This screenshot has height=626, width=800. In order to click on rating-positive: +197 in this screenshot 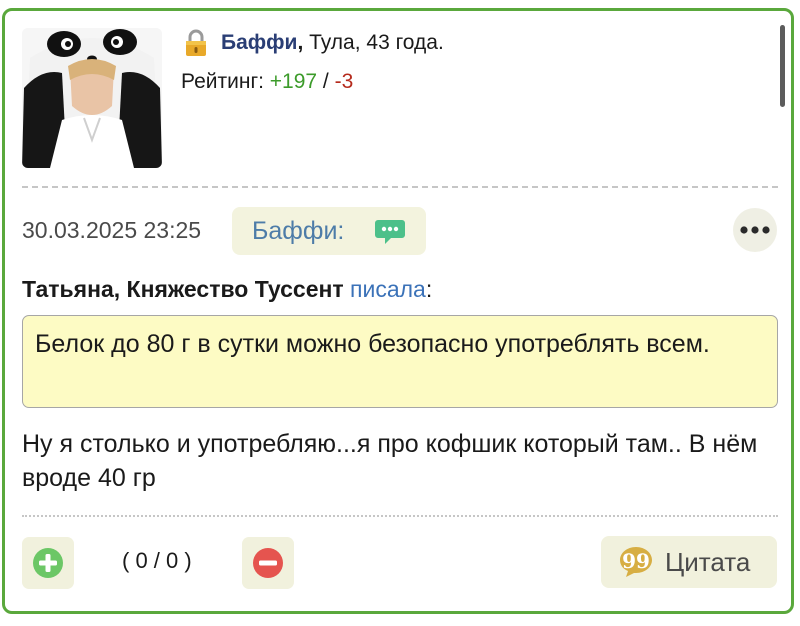, I will do `click(293, 81)`.